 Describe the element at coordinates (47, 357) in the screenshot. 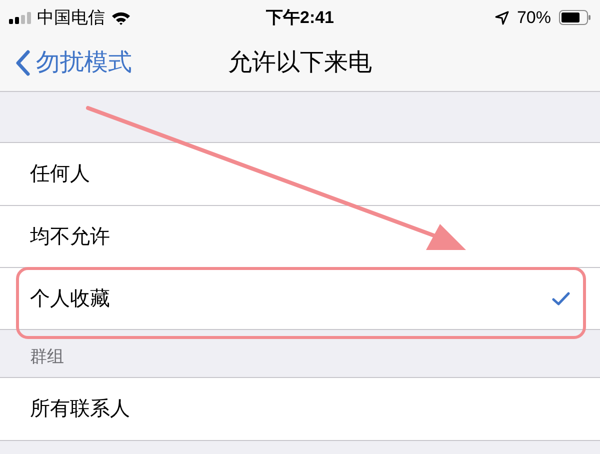

I see `section-header: 群组` at that location.